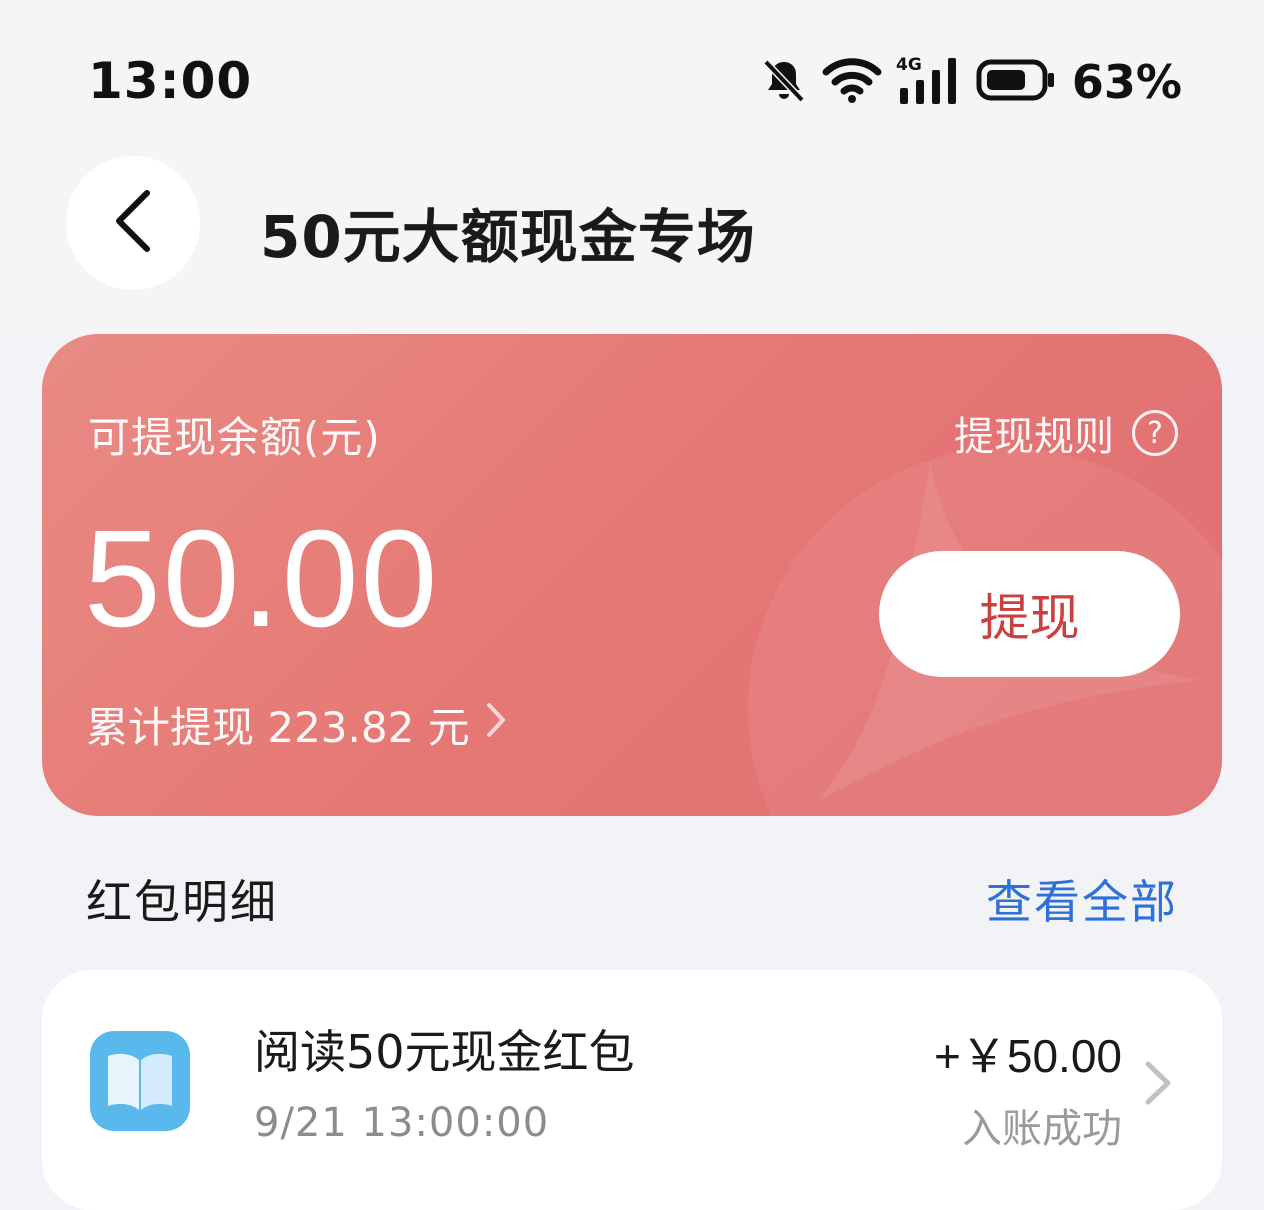 Image resolution: width=1264 pixels, height=1210 pixels. I want to click on book-icon, so click(140, 1081).